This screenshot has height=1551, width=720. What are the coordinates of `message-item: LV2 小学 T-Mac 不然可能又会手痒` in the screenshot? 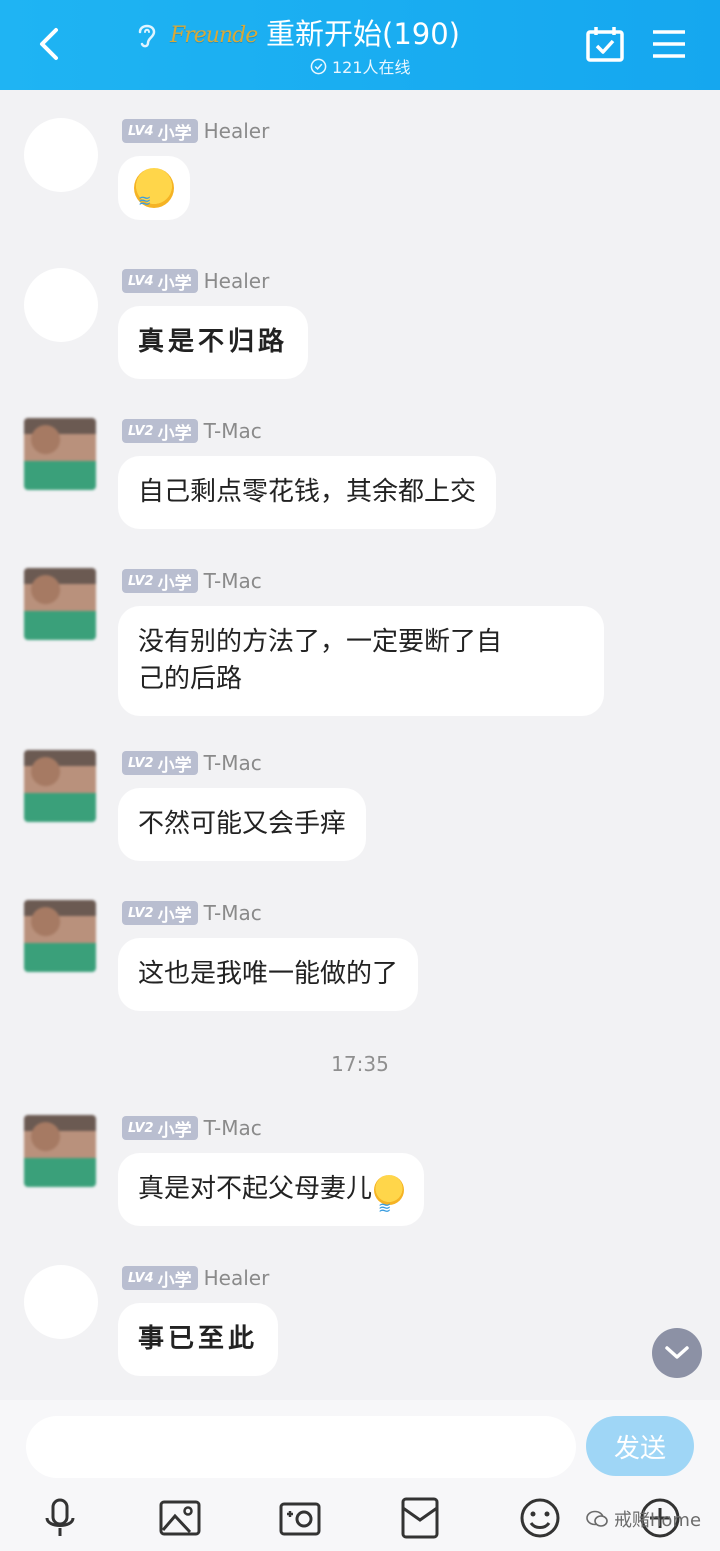 It's located at (360, 810).